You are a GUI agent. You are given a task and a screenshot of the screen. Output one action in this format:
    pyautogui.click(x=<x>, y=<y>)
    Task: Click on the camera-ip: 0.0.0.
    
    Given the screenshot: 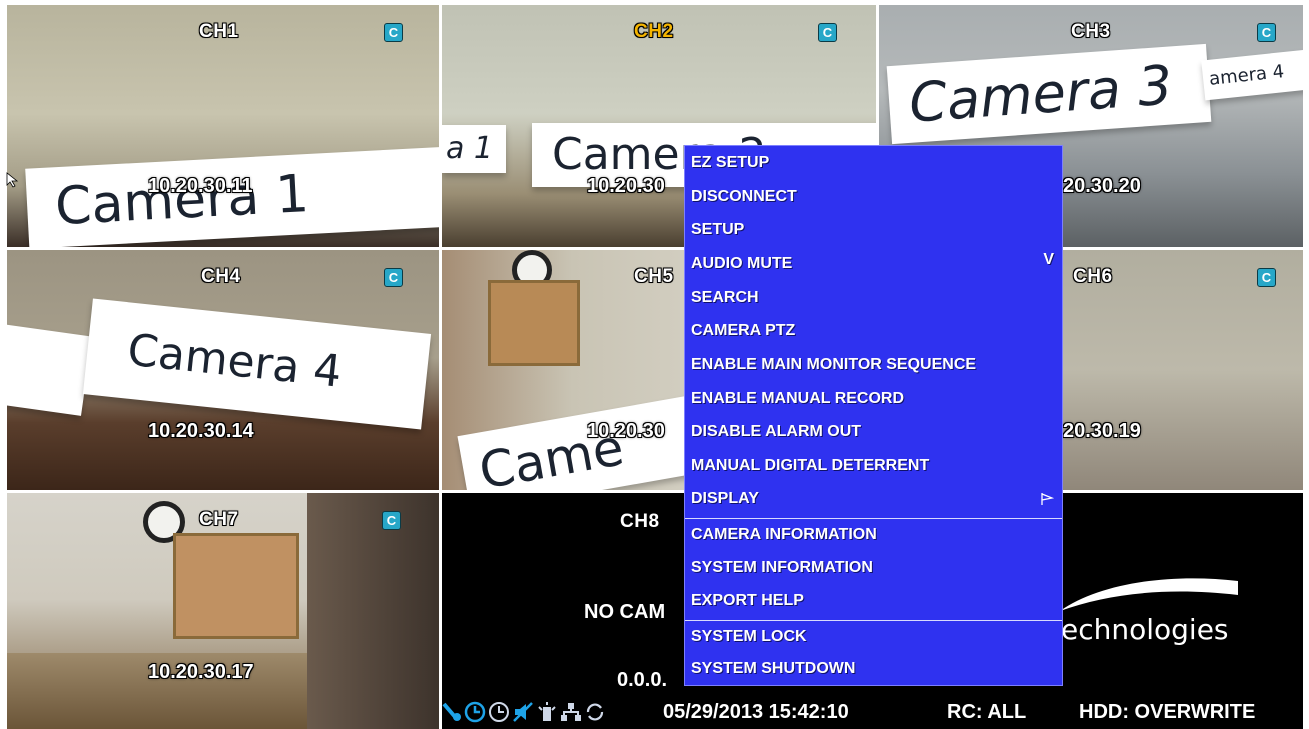 What is the action you would take?
    pyautogui.click(x=642, y=680)
    